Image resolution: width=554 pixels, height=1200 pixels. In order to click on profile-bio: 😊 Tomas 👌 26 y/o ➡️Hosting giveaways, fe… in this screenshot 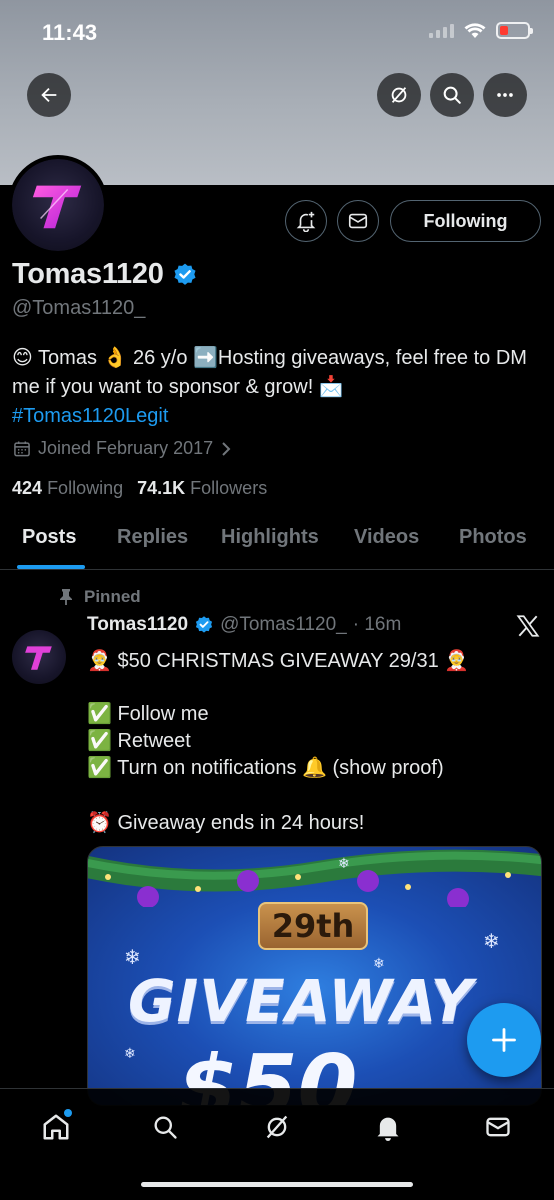, I will do `click(277, 387)`.